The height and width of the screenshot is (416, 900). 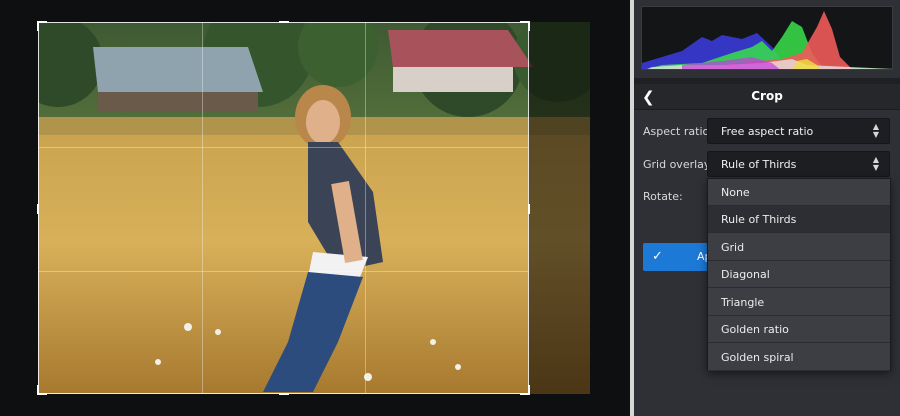 I want to click on checkmark-icon: ✓, so click(x=657, y=256).